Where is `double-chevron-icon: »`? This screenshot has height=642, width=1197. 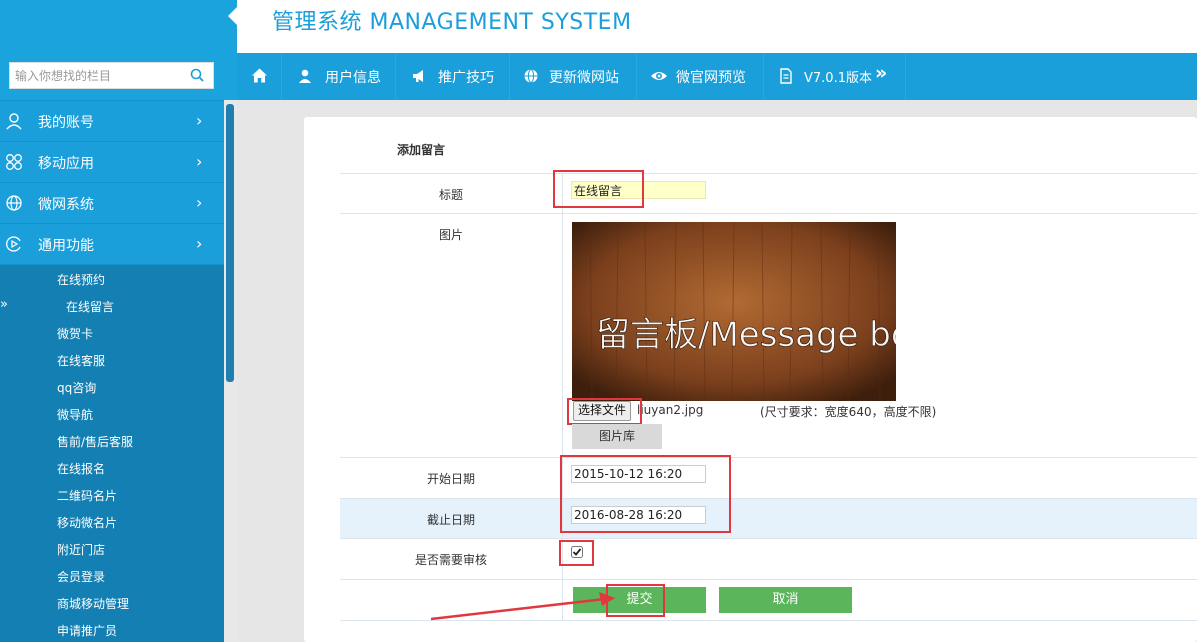
double-chevron-icon: » is located at coordinates (881, 73).